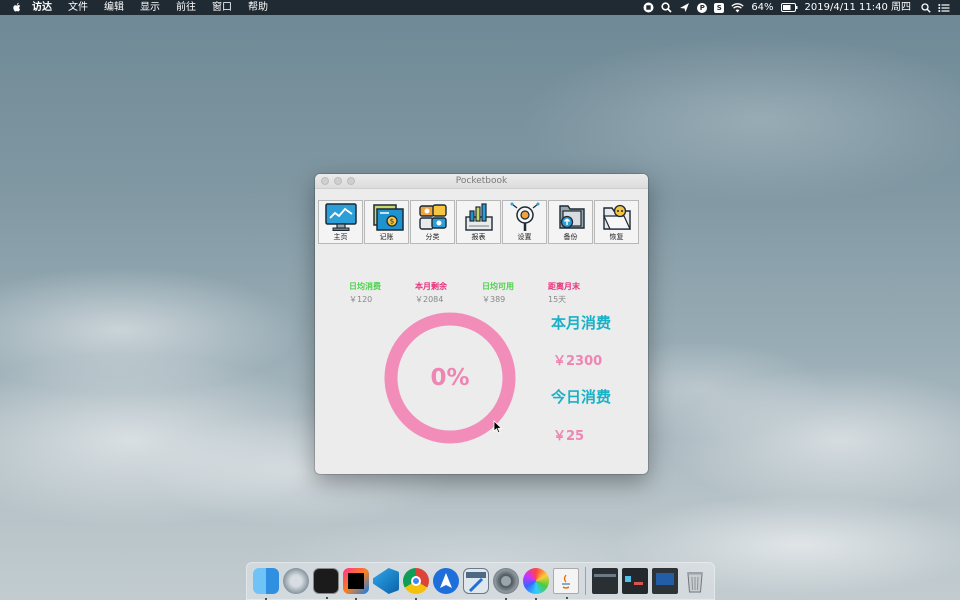 The image size is (960, 600). Describe the element at coordinates (338, 181) in the screenshot. I see `minimize-button` at that location.